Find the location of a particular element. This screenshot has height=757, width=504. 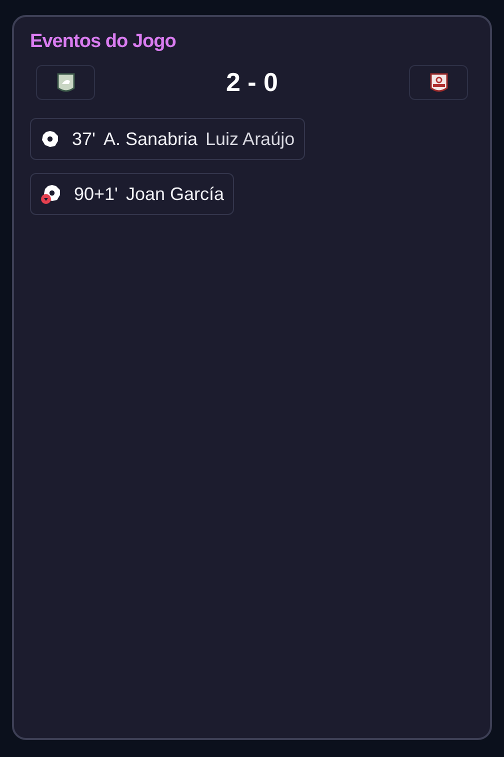

event-minute: 90+1' is located at coordinates (96, 194).